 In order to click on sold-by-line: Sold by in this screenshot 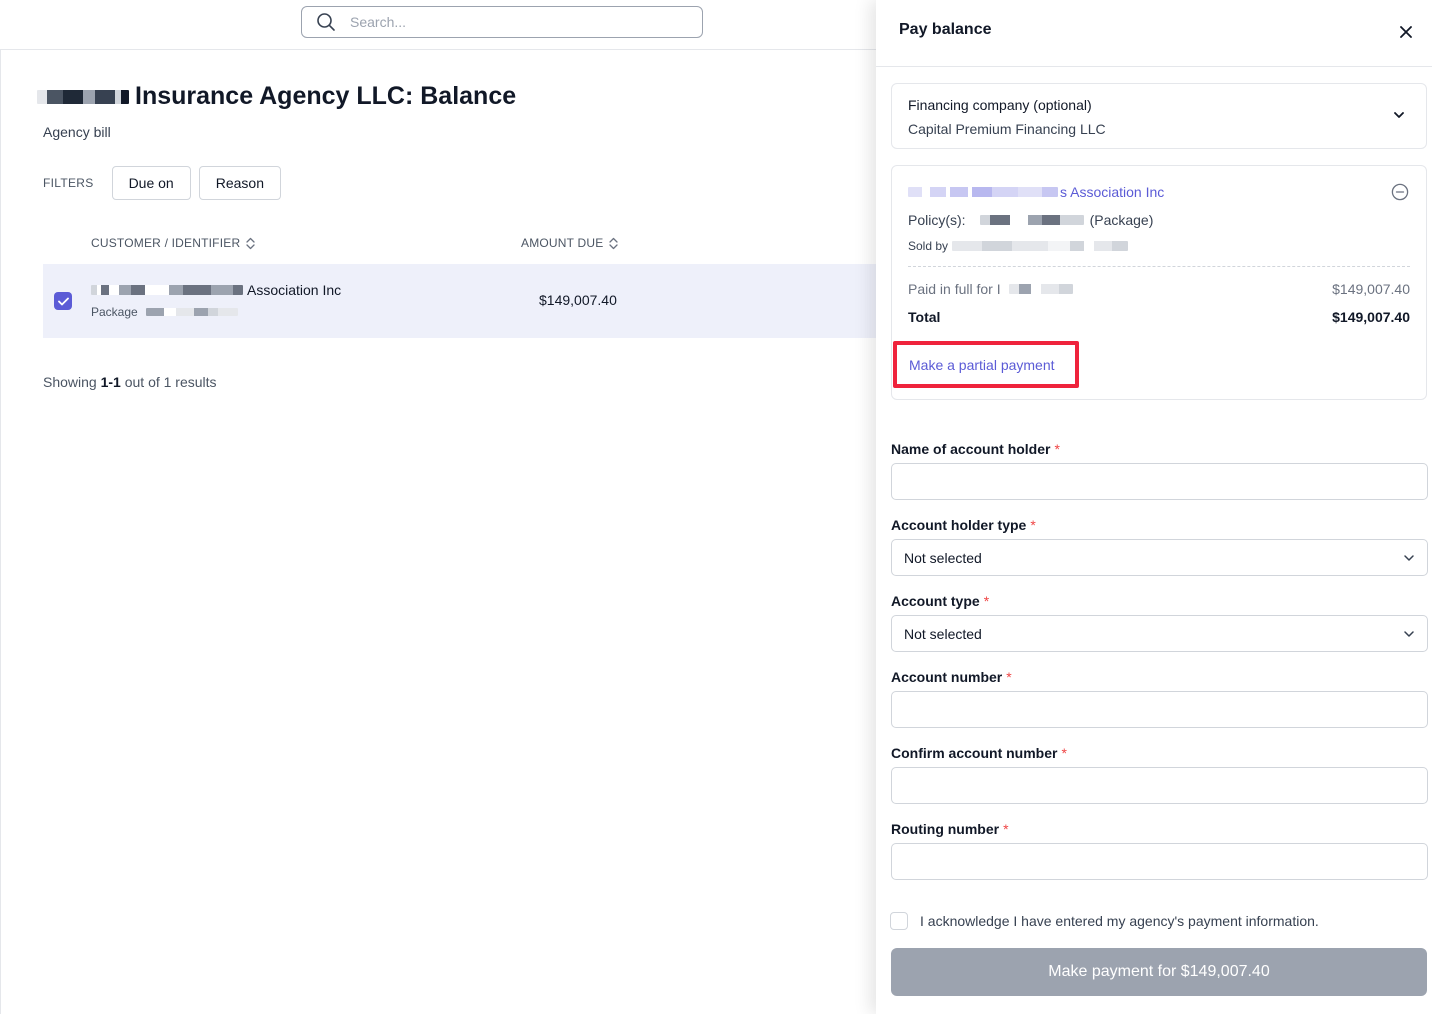, I will do `click(1018, 246)`.